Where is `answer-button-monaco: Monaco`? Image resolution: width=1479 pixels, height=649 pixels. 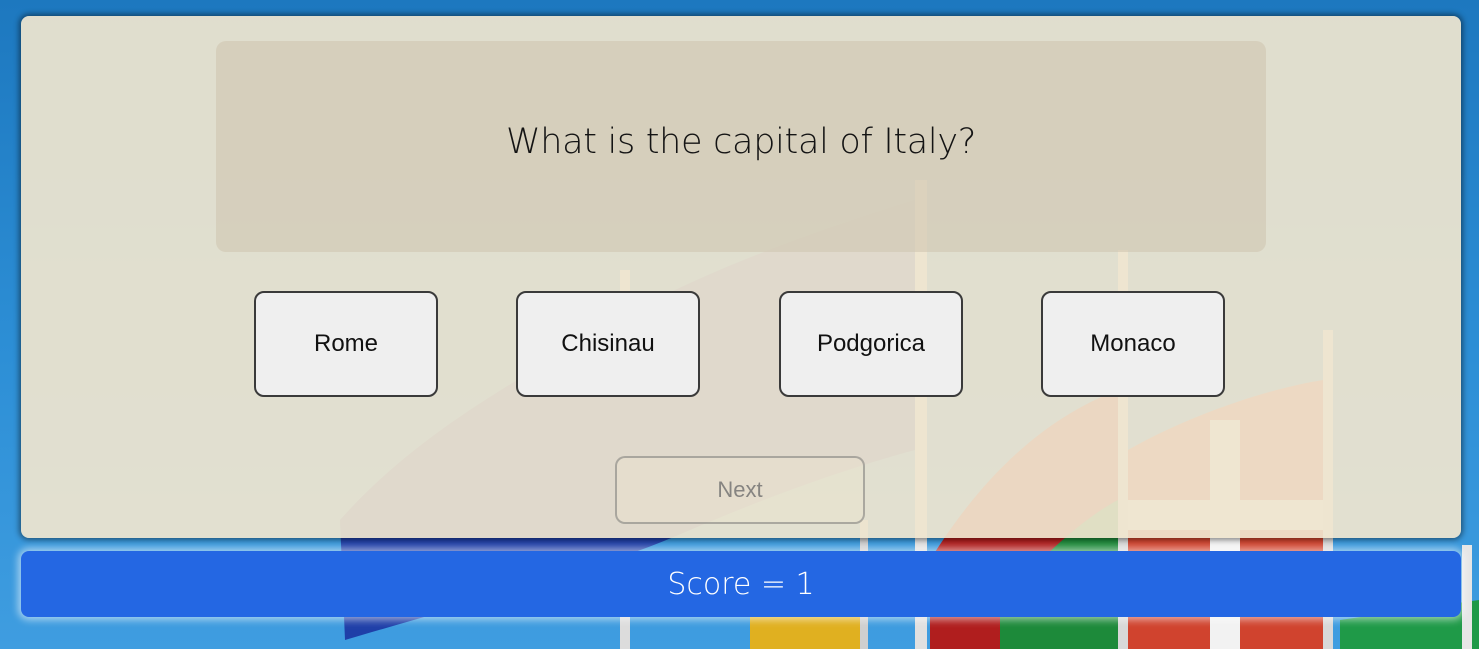
answer-button-monaco: Monaco is located at coordinates (1133, 344).